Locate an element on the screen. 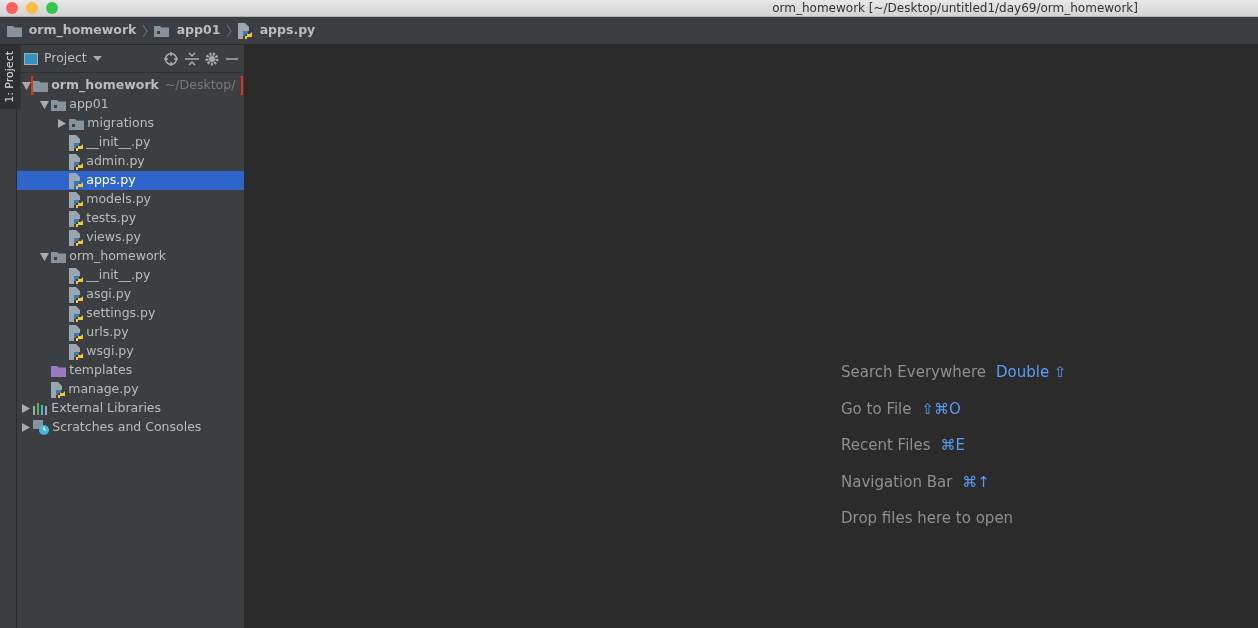 This screenshot has height=628, width=1258. tree-item-label: External Libraries is located at coordinates (106, 408).